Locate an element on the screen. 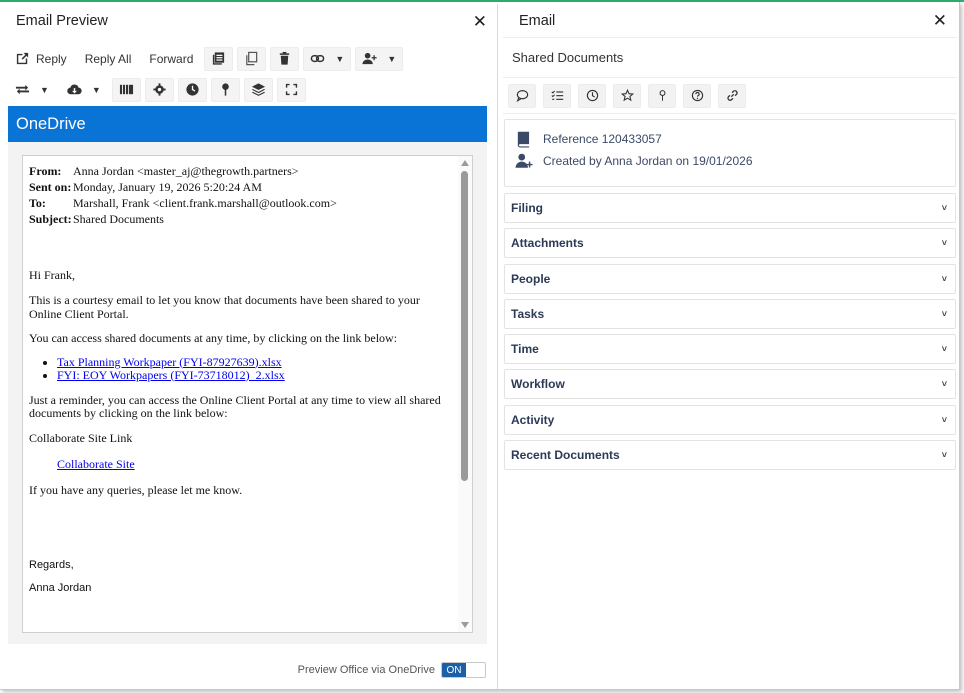 This screenshot has width=964, height=693. duplicate-button is located at coordinates (252, 58).